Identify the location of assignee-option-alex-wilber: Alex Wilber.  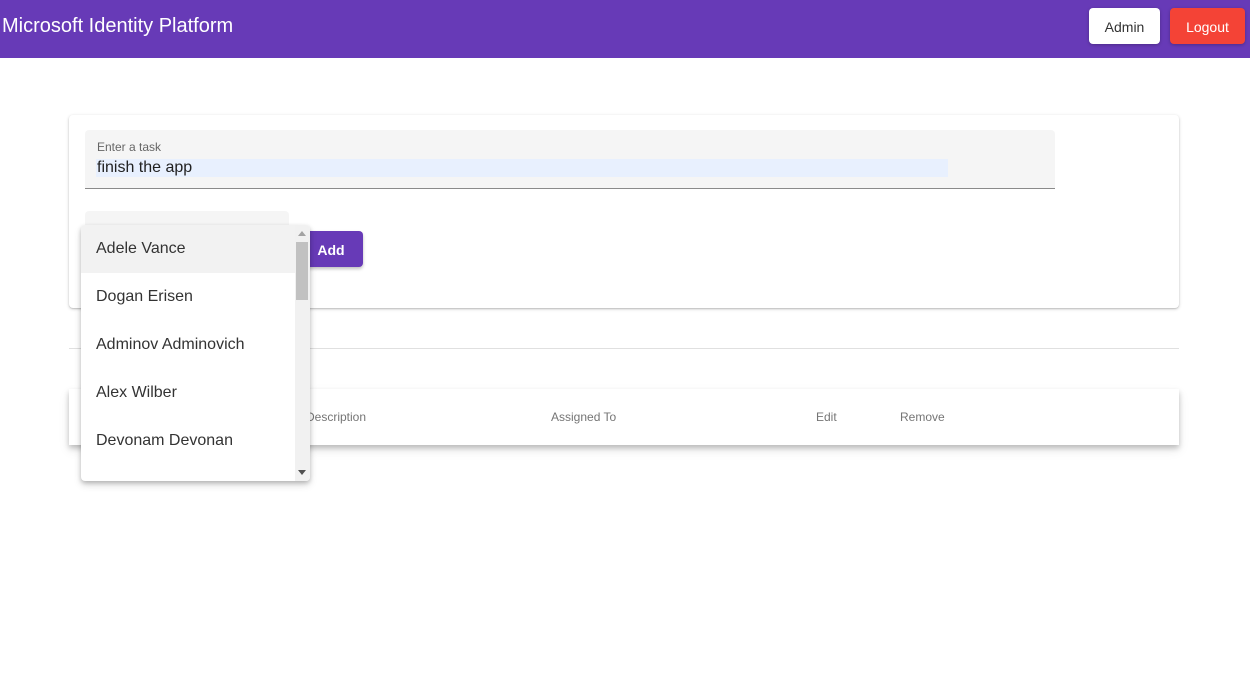
(188, 393).